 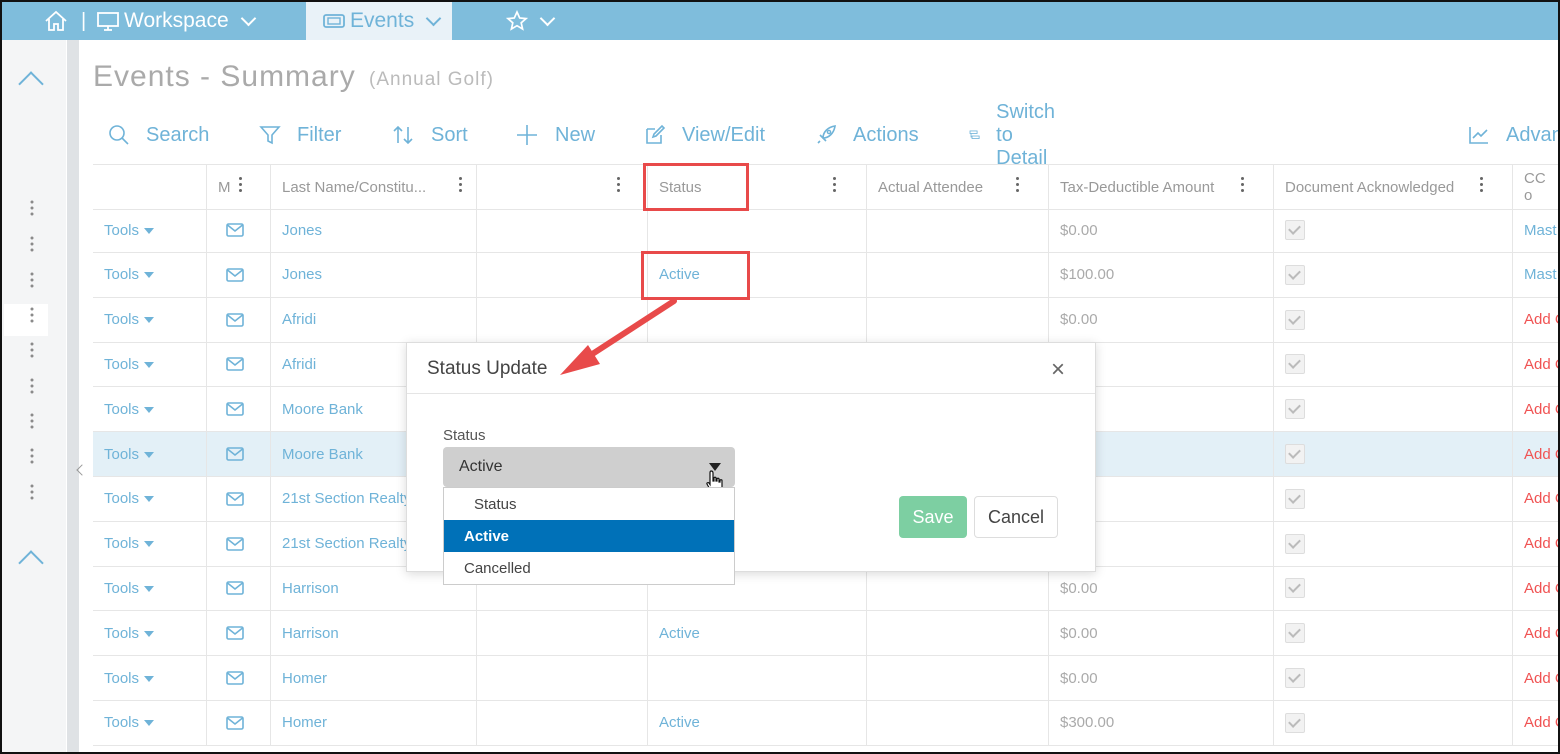 What do you see at coordinates (825, 320) in the screenshot?
I see `table-row: Tools Afridi $0.00 Add C` at bounding box center [825, 320].